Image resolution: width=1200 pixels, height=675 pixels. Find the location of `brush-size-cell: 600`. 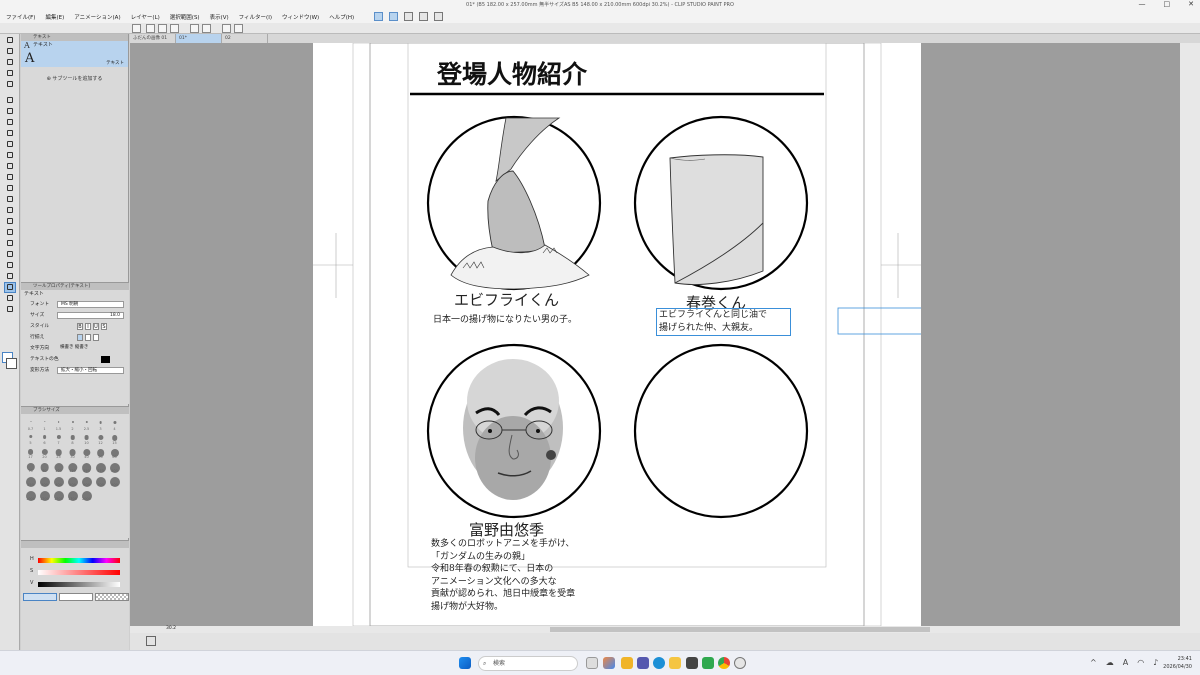

brush-size-cell: 600 is located at coordinates (86, 481).